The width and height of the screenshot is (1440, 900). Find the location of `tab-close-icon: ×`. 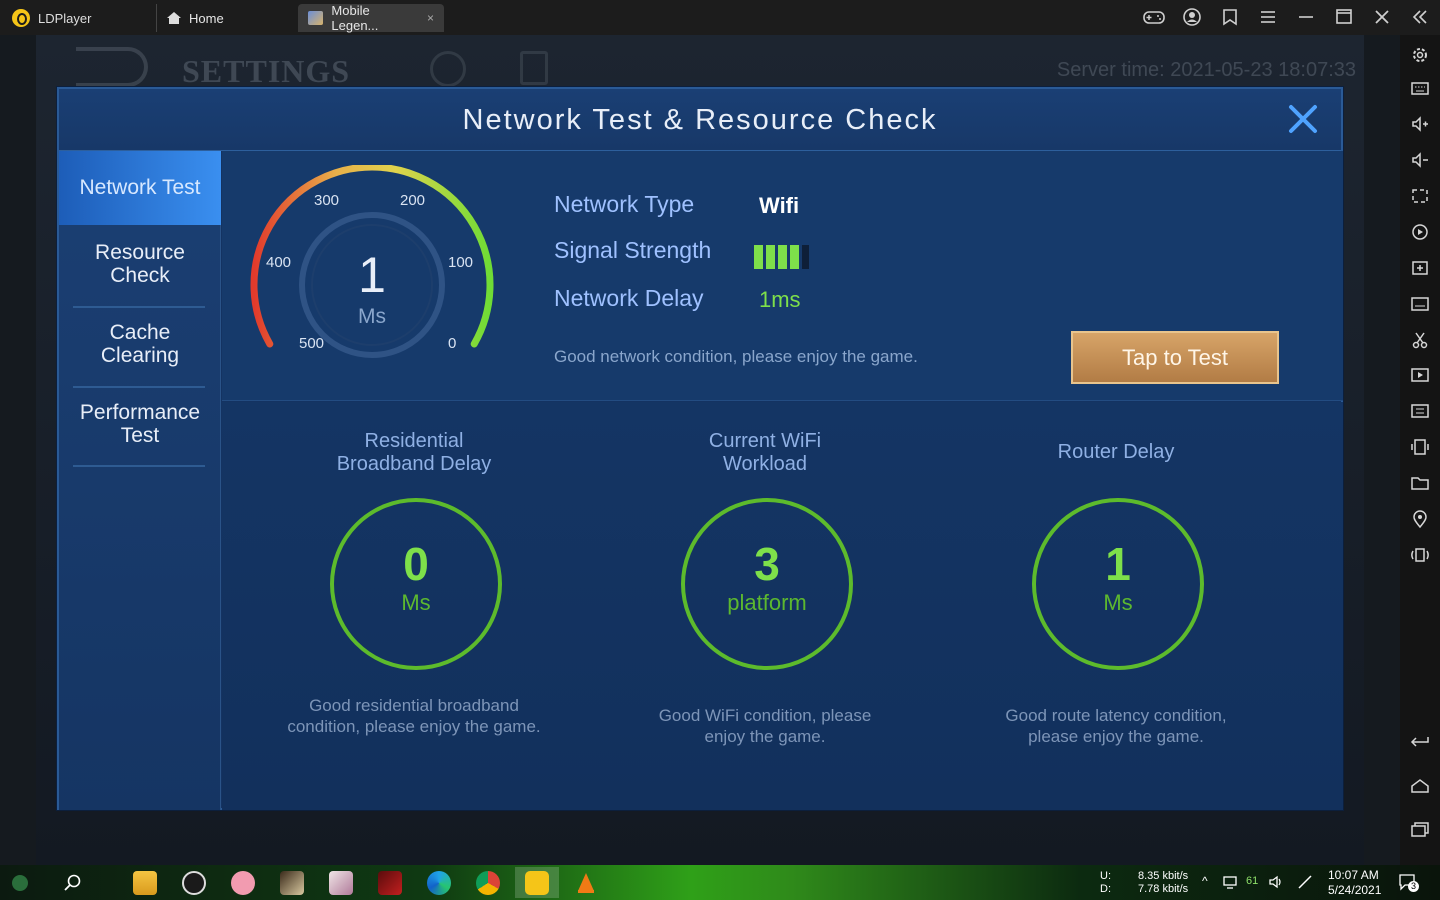

tab-close-icon: × is located at coordinates (430, 18).